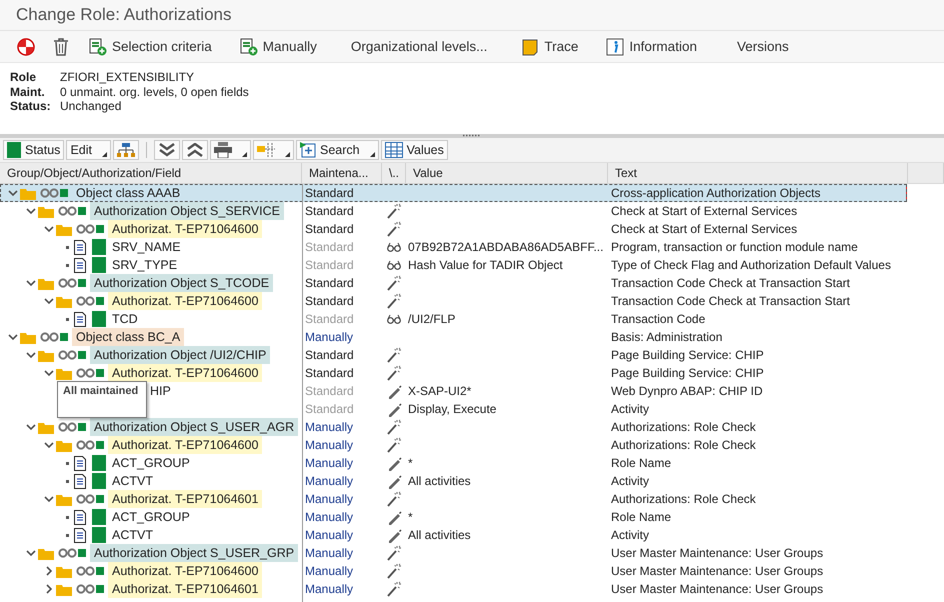 The height and width of the screenshot is (602, 944). Describe the element at coordinates (128, 337) in the screenshot. I see `tree-node-label: Object class BC_A` at that location.